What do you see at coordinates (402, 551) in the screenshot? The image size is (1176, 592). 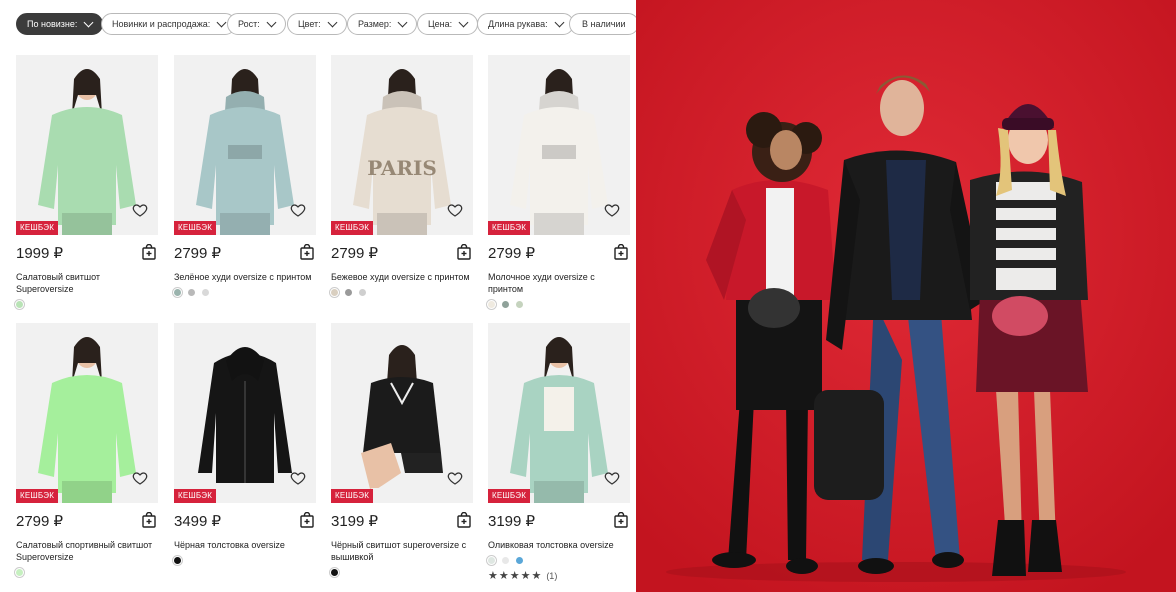 I see `product-title: Чёрный свитшот superoversize с вышивкой` at bounding box center [402, 551].